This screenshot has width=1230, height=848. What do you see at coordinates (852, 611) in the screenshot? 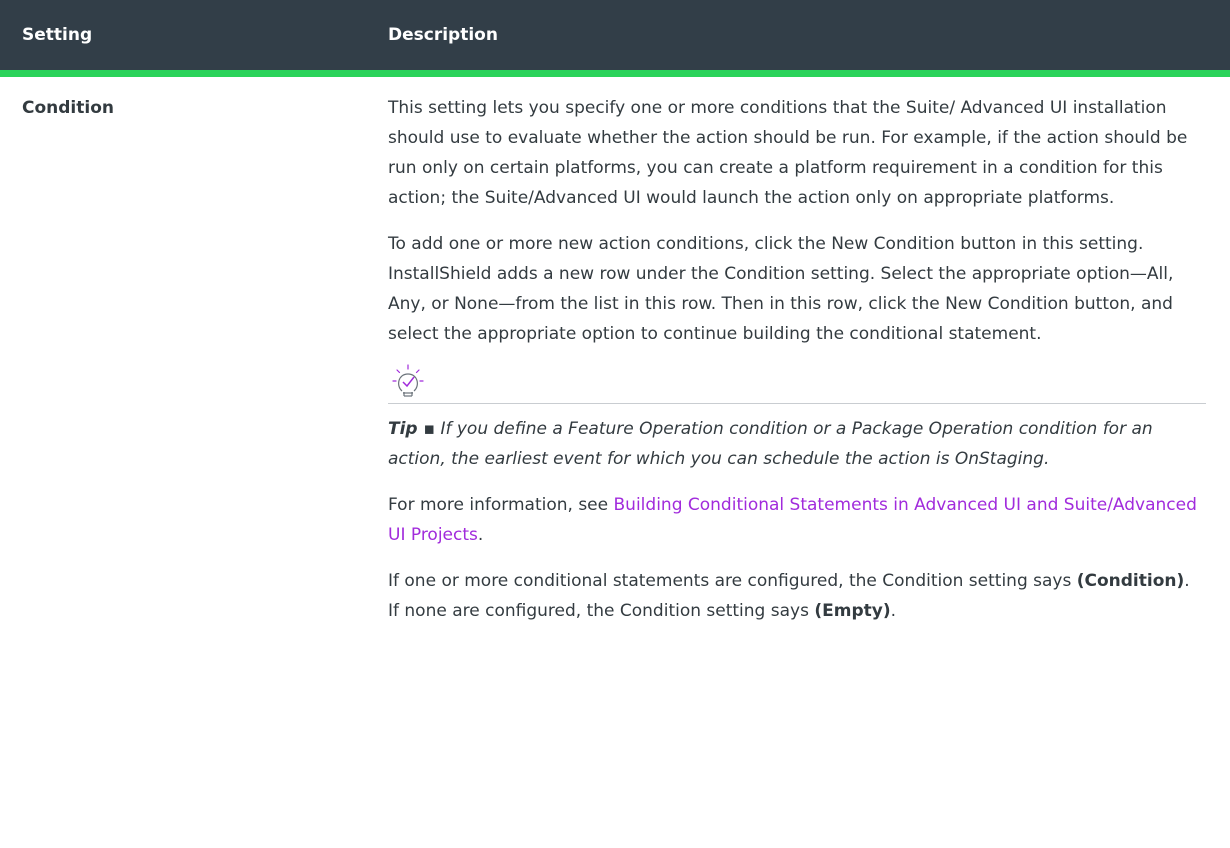
I see `empty-value: (Empty)` at bounding box center [852, 611].